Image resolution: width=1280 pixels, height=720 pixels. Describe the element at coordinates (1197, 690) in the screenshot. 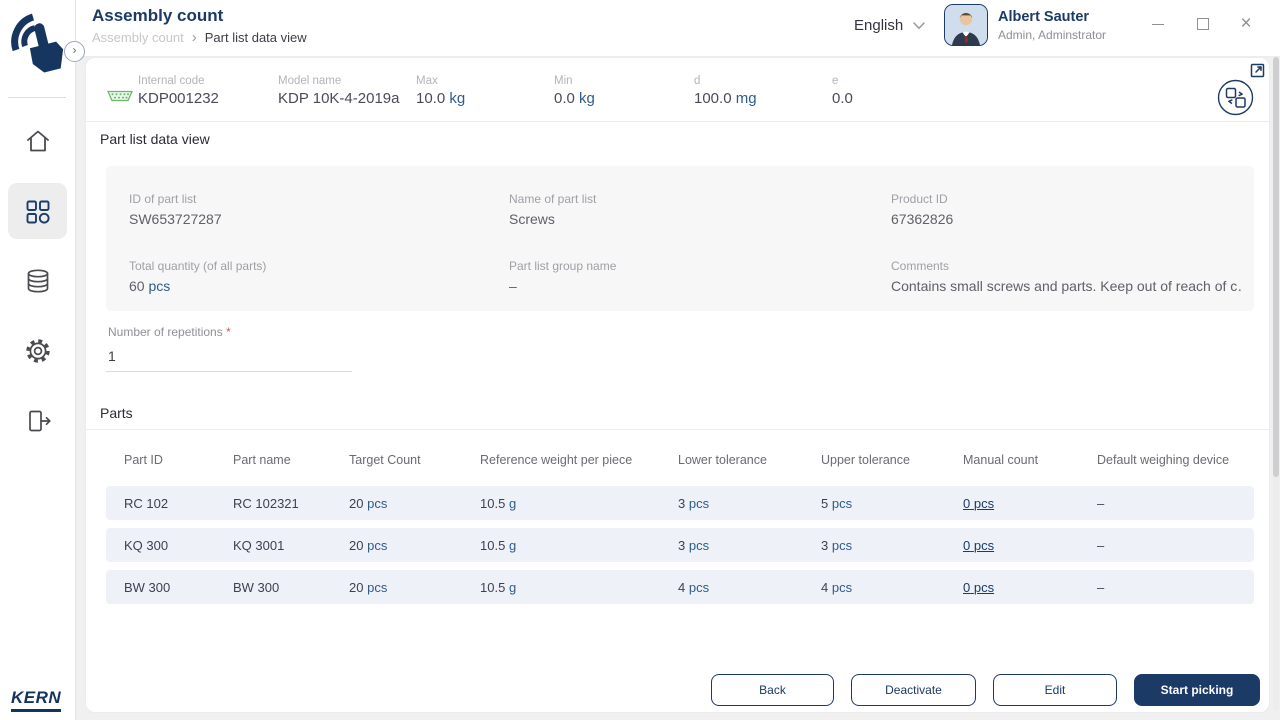

I see `start-picking-button: Start picking` at that location.